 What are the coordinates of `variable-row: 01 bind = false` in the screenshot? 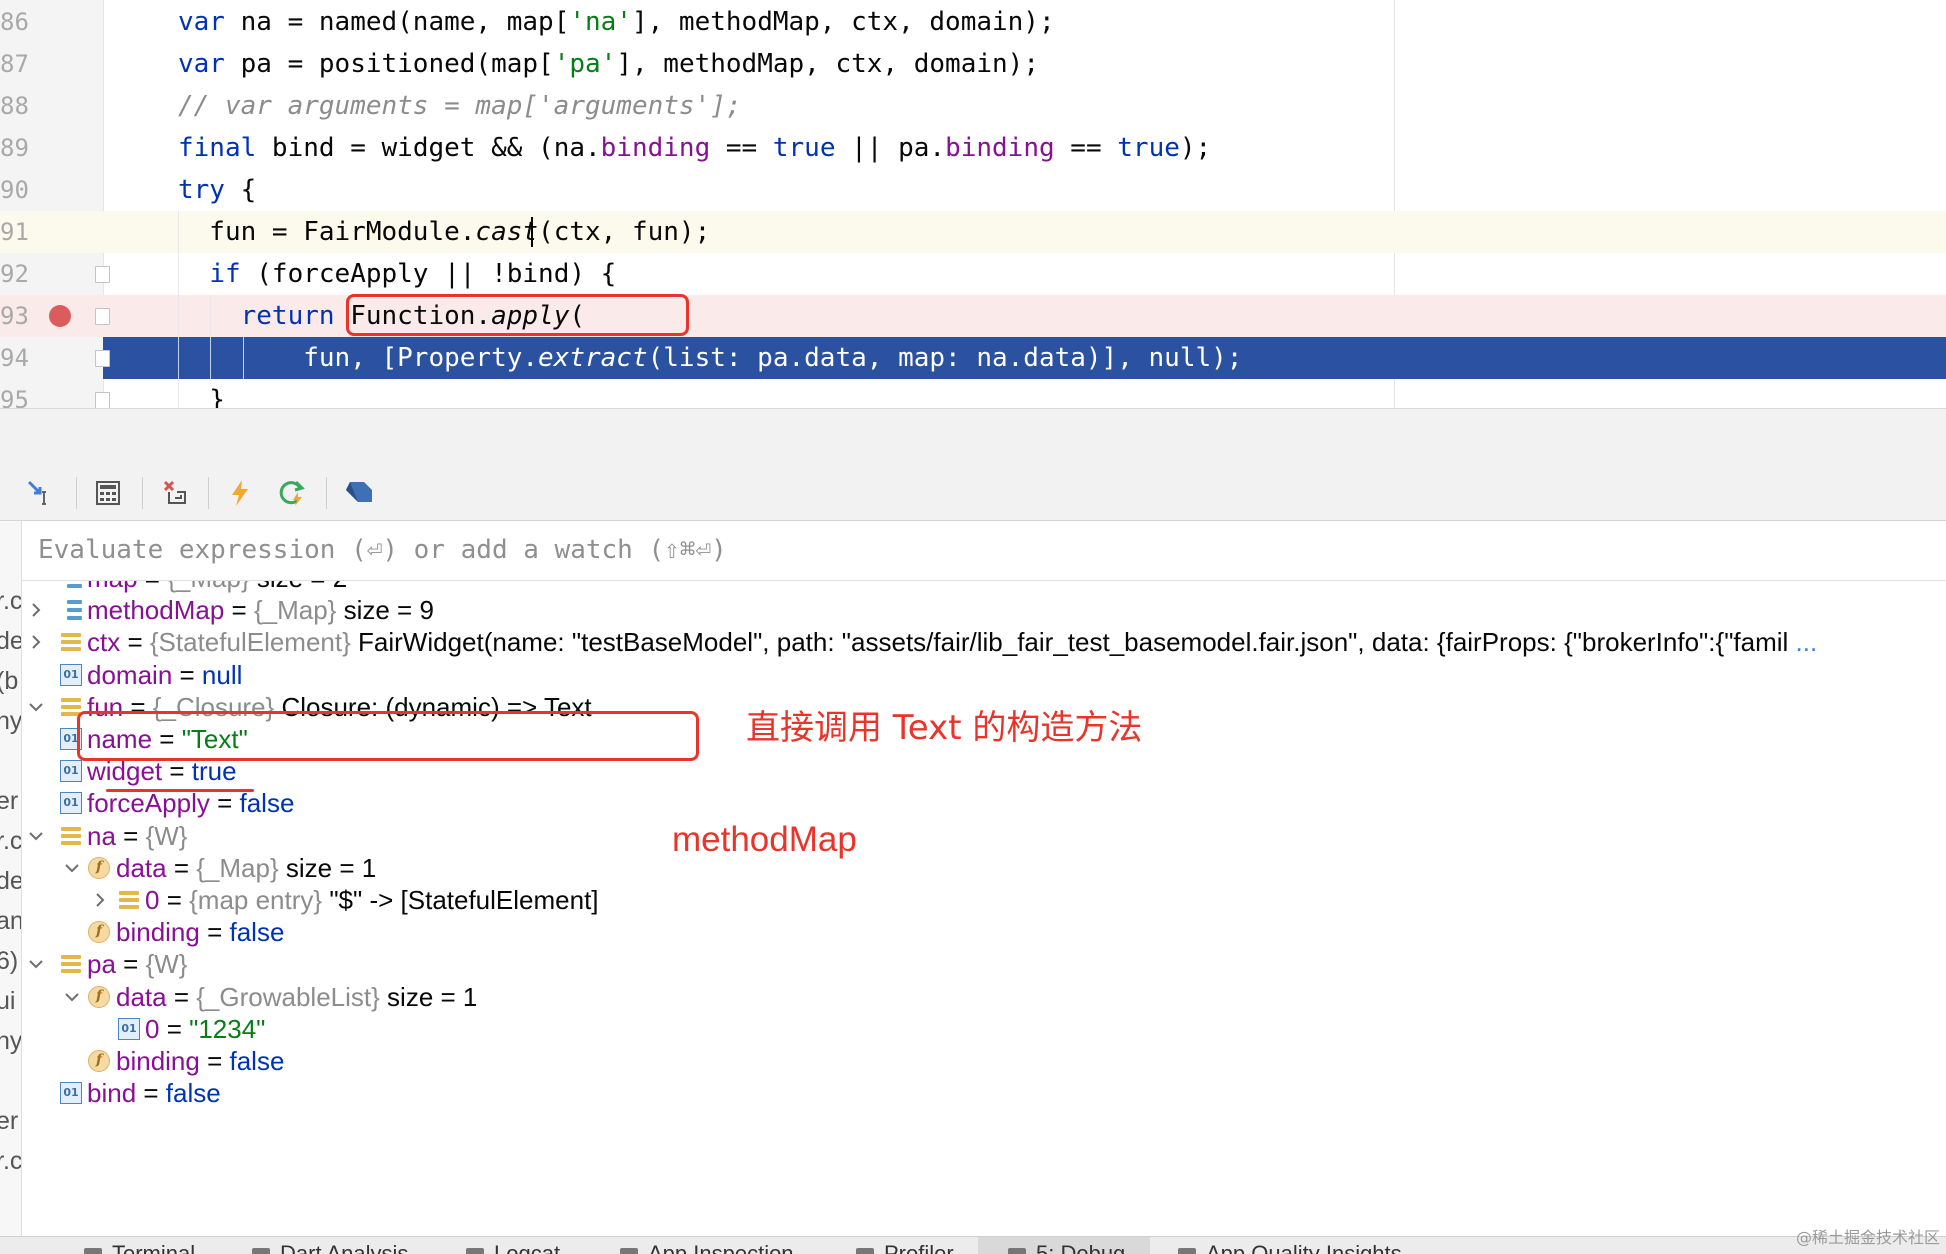 It's located at (984, 1093).